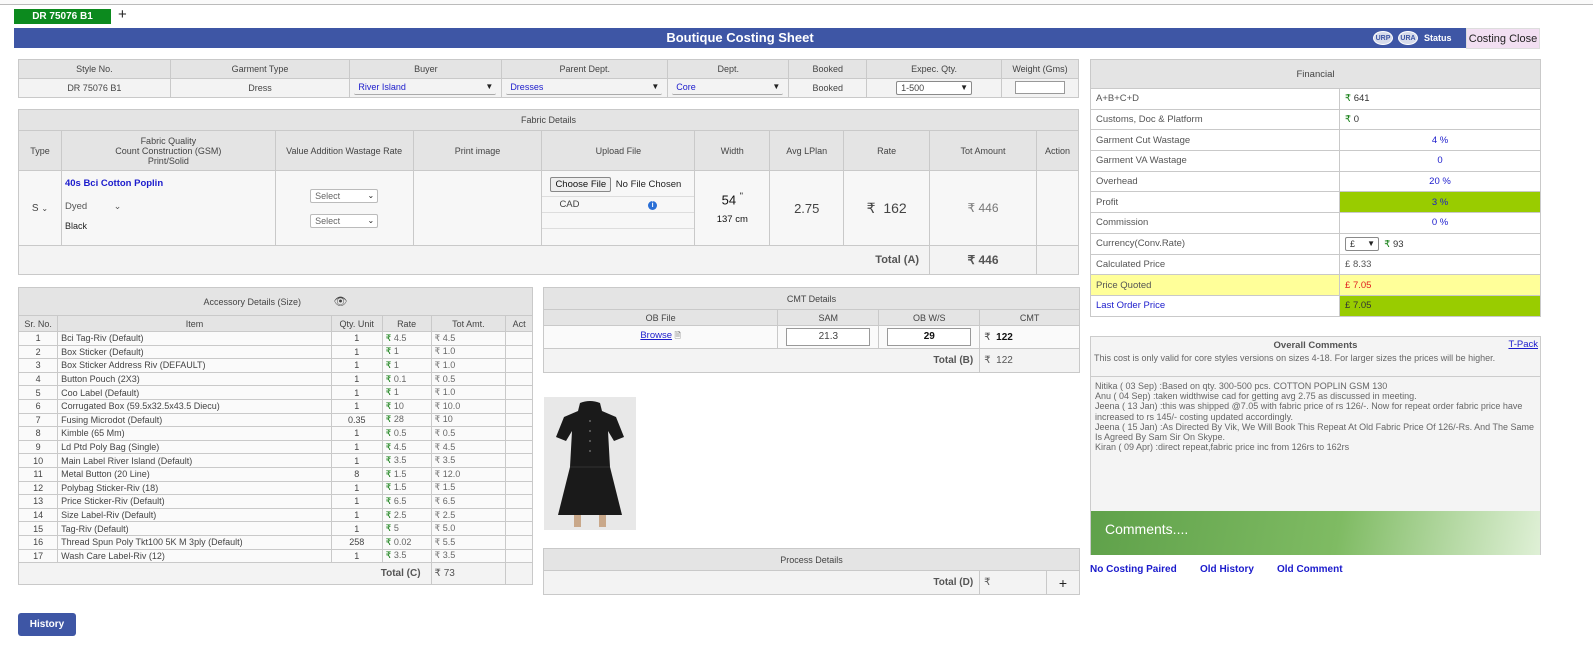 The height and width of the screenshot is (649, 1593). I want to click on acc-qty: 8, so click(356, 474).